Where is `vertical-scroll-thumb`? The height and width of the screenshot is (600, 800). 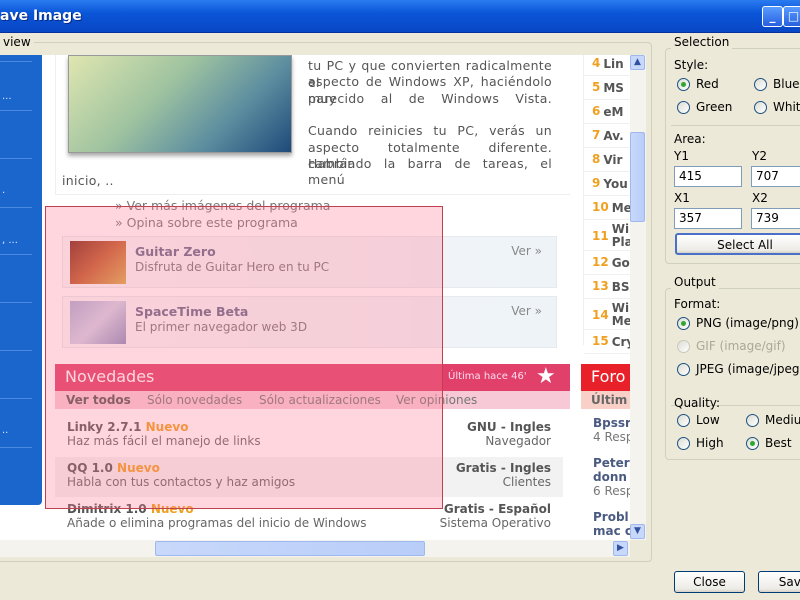 vertical-scroll-thumb is located at coordinates (637, 177).